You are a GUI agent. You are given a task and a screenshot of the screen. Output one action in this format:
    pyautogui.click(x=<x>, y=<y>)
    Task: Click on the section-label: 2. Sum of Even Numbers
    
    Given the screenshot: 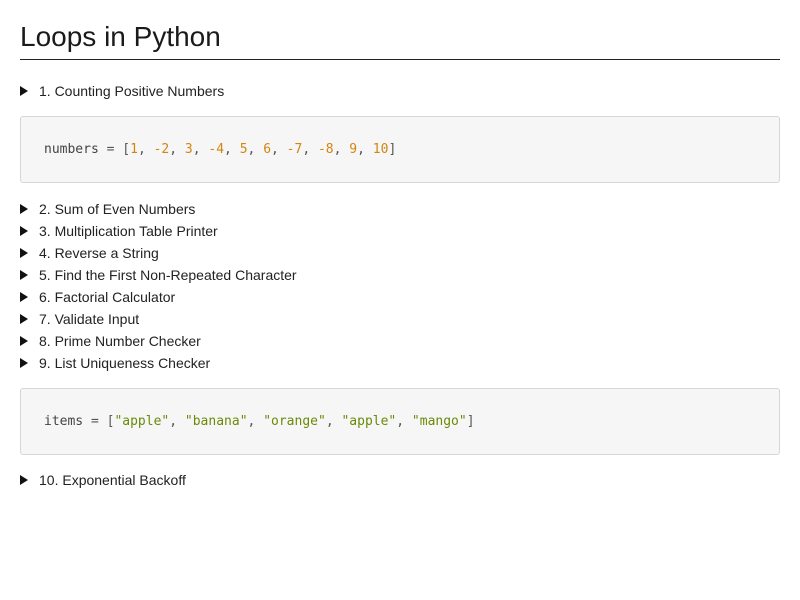 What is the action you would take?
    pyautogui.click(x=117, y=209)
    